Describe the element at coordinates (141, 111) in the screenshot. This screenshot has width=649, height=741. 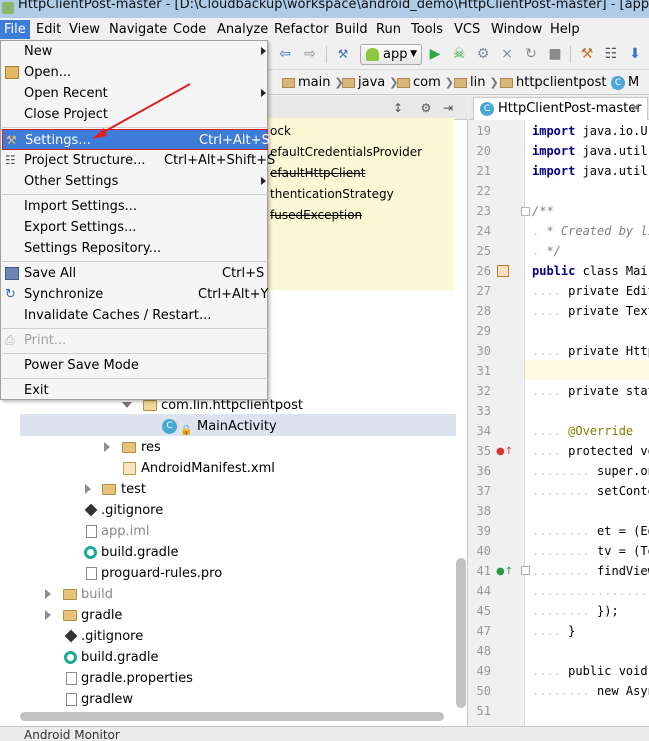
I see `annotation-arrow` at that location.